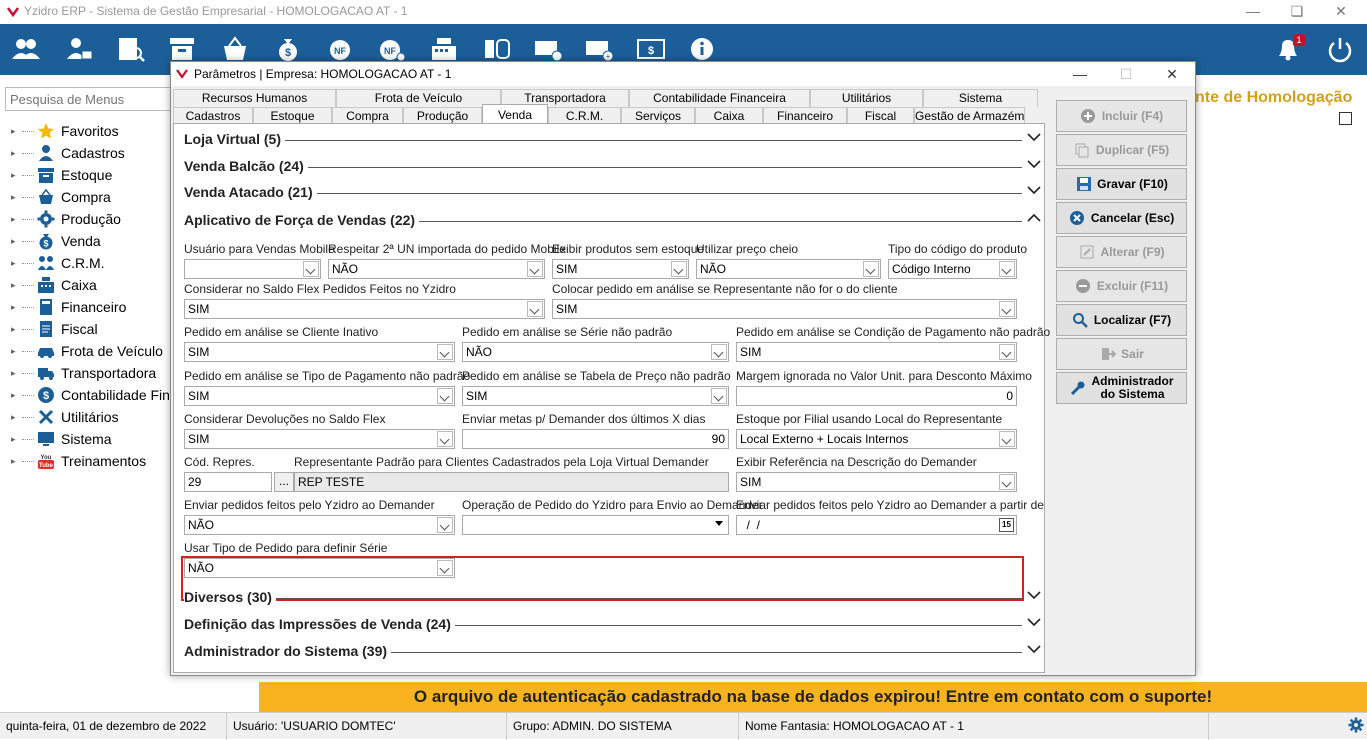  I want to click on tab-frota-de-ve-culo: Frota de Veículo, so click(418, 98).